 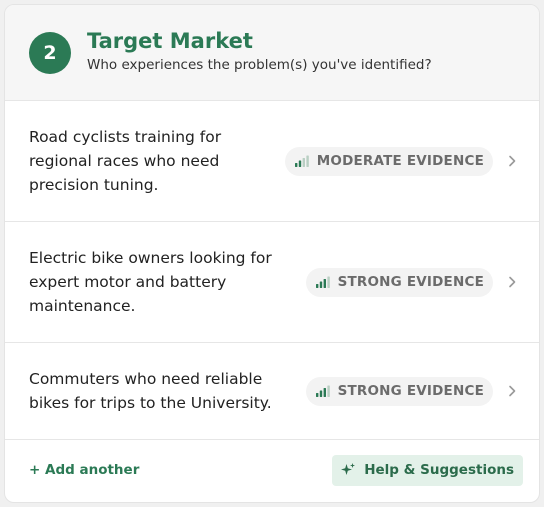 What do you see at coordinates (50, 52) in the screenshot?
I see `step-number-badge: 2` at bounding box center [50, 52].